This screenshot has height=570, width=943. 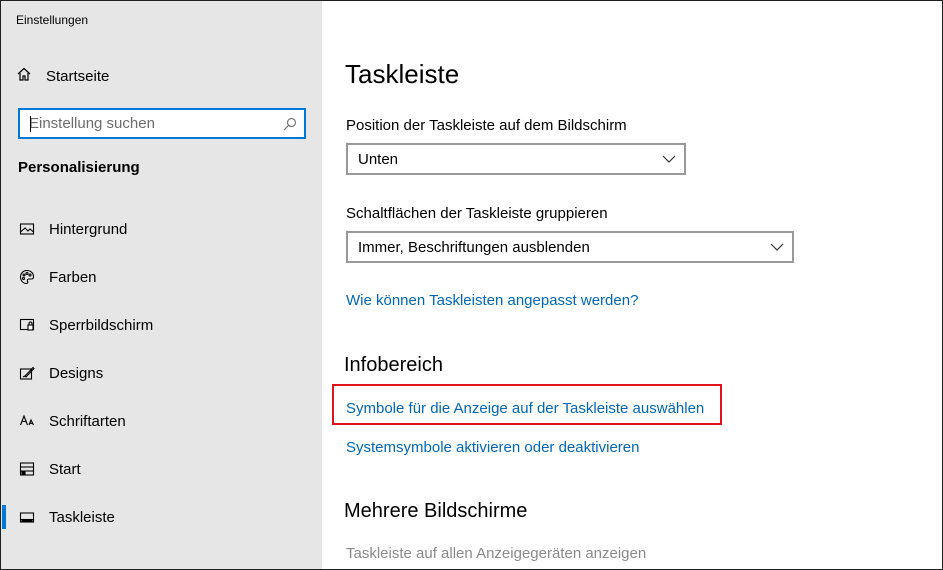 I want to click on section-label: Personalisierung, so click(x=79, y=167).